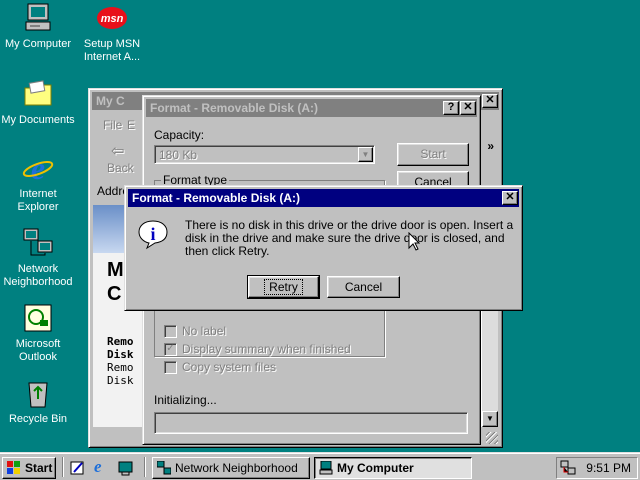 This screenshot has height=480, width=640. What do you see at coordinates (117, 151) in the screenshot?
I see `back-arrow-icon: ⇦` at bounding box center [117, 151].